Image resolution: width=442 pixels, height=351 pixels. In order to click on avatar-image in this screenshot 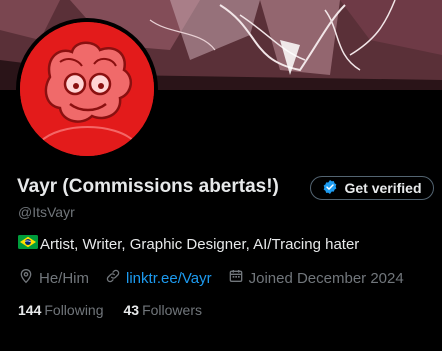, I will do `click(87, 89)`.